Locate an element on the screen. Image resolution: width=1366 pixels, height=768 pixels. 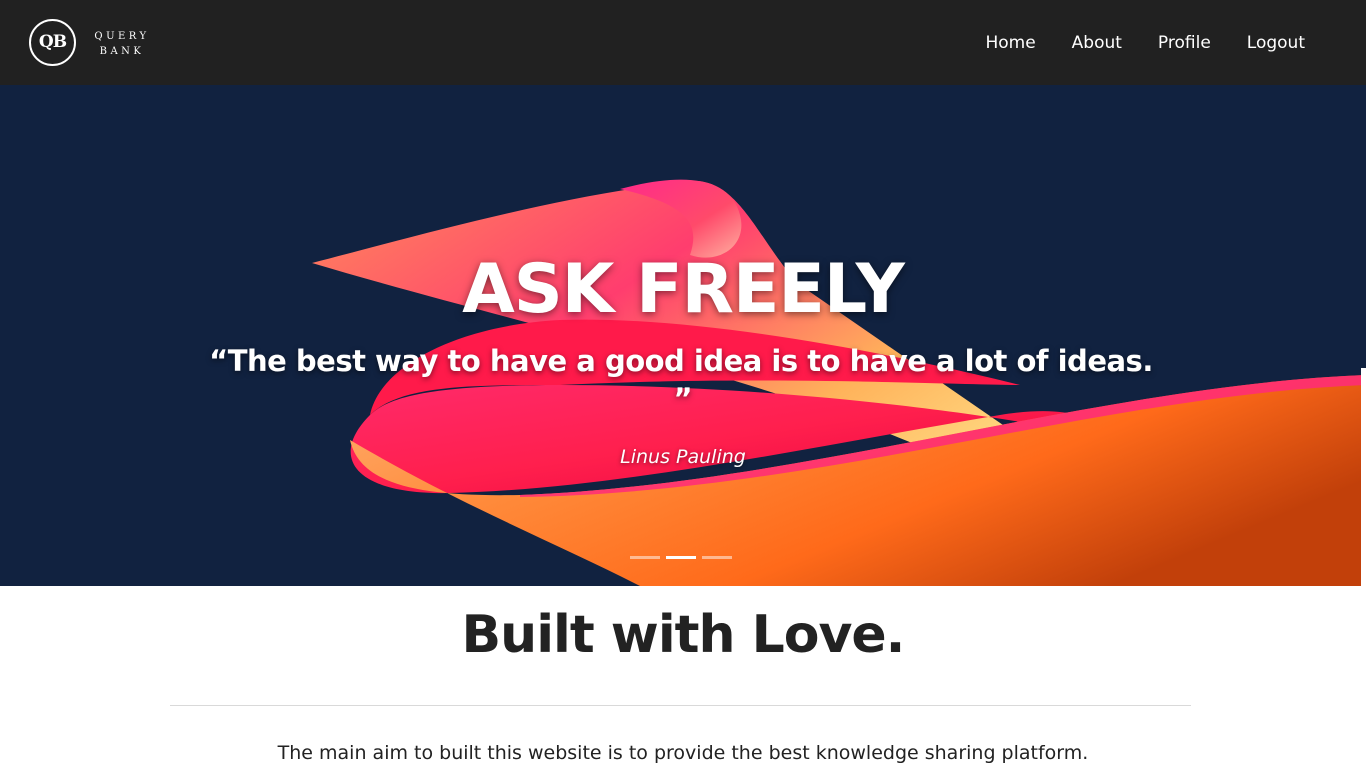
brand-name-line1: QUERY is located at coordinates (122, 36).